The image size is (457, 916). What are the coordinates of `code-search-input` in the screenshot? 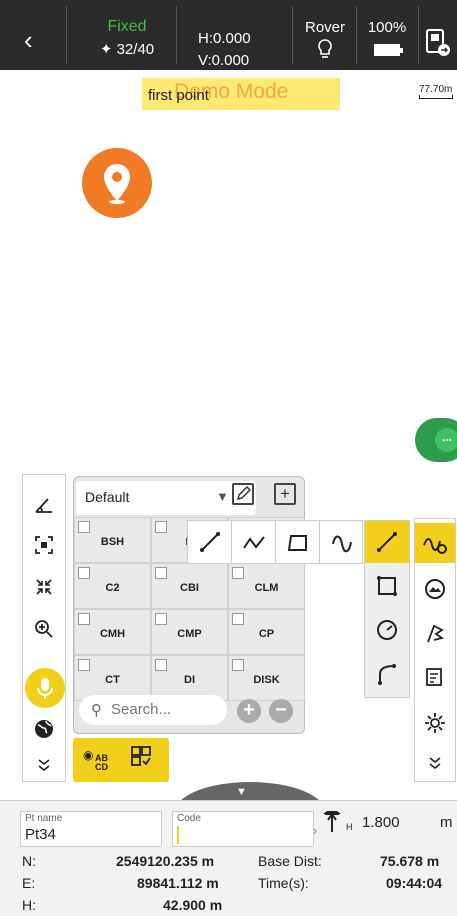 It's located at (165, 709).